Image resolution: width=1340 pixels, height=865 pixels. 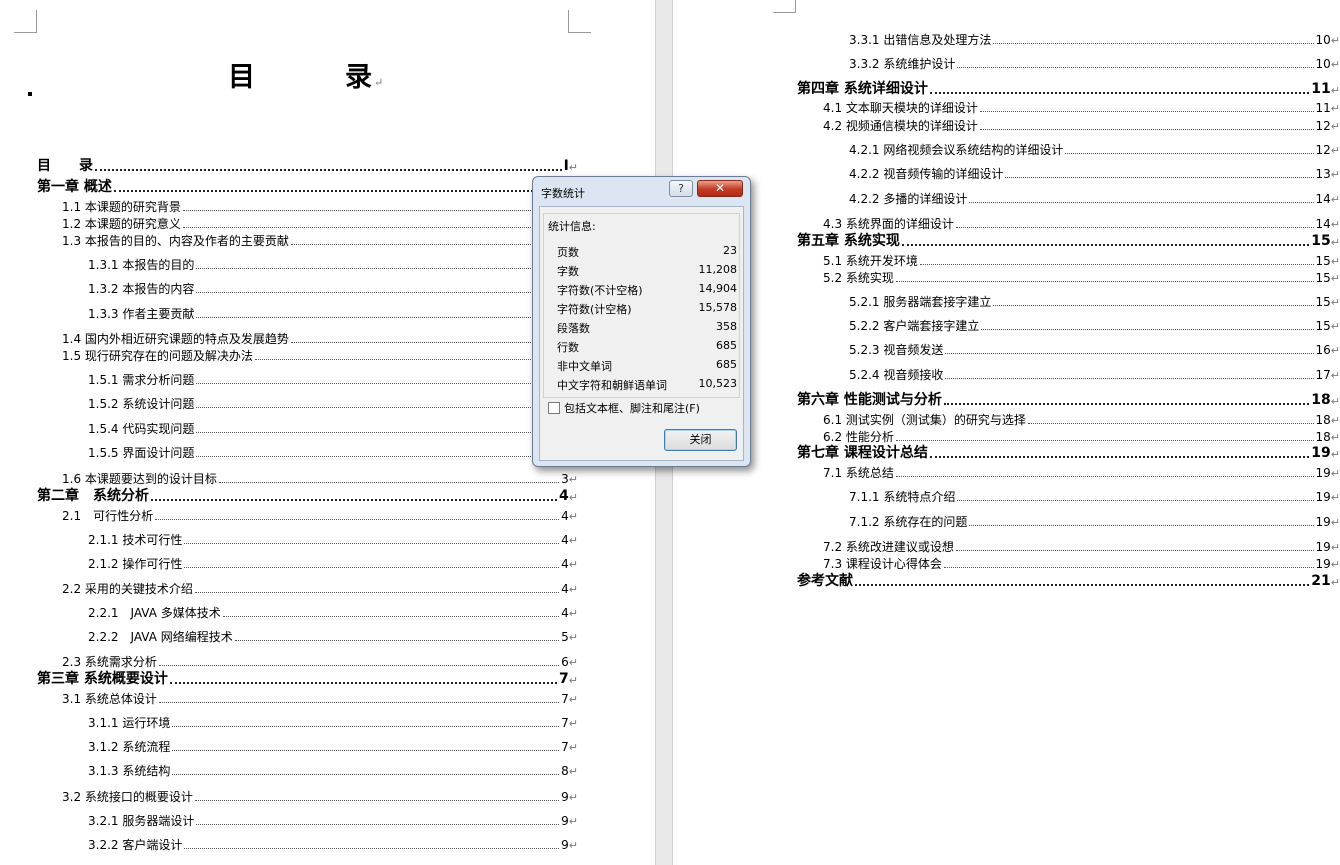 What do you see at coordinates (65, 166) in the screenshot?
I see `toc-entry-text: 目 录` at bounding box center [65, 166].